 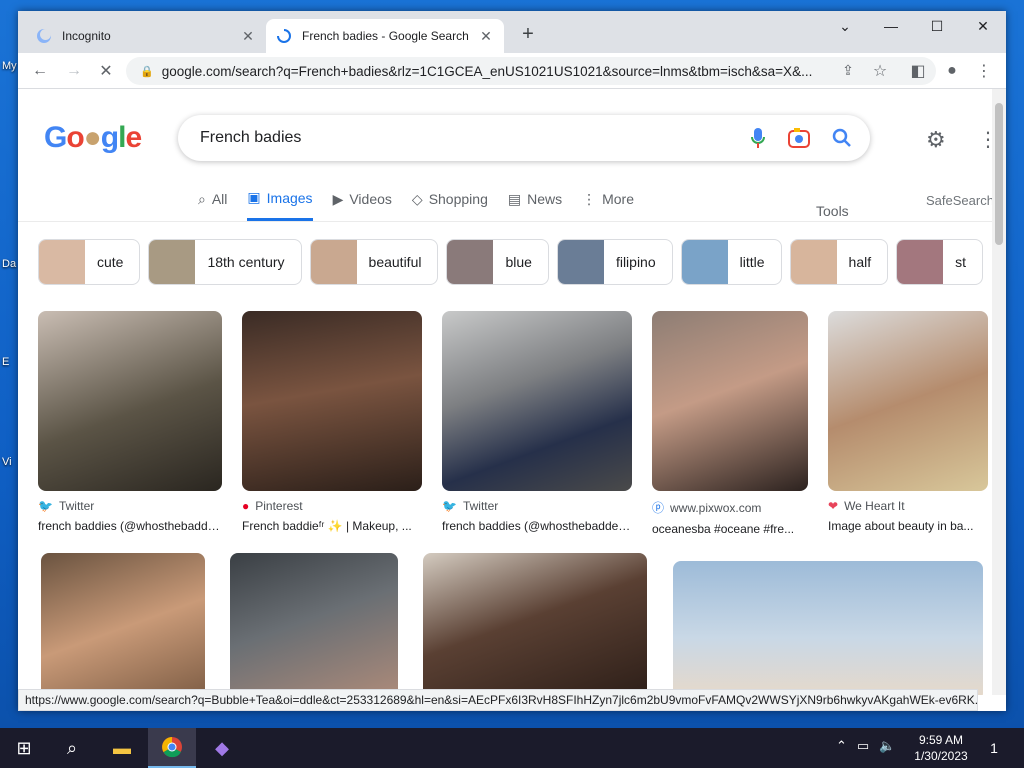 I want to click on search-input: French badies, so click(x=524, y=138).